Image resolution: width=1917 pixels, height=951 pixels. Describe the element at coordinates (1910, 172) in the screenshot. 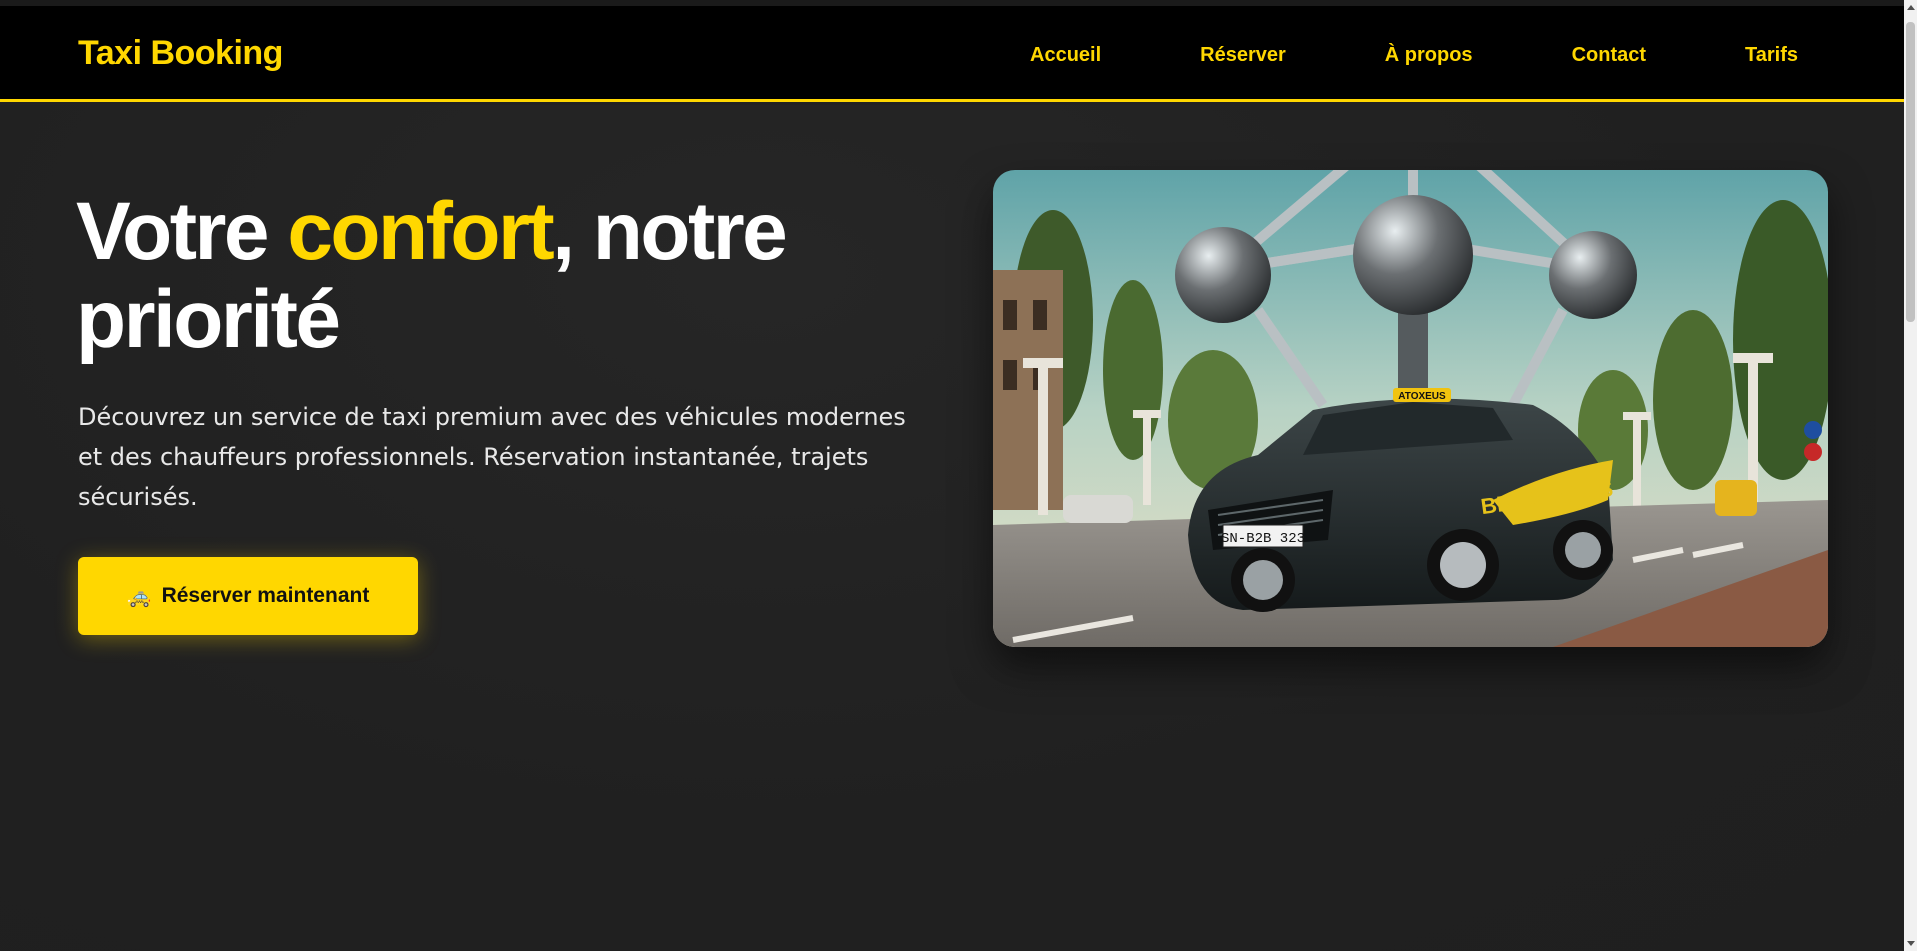

I see `scroll-thumb` at that location.